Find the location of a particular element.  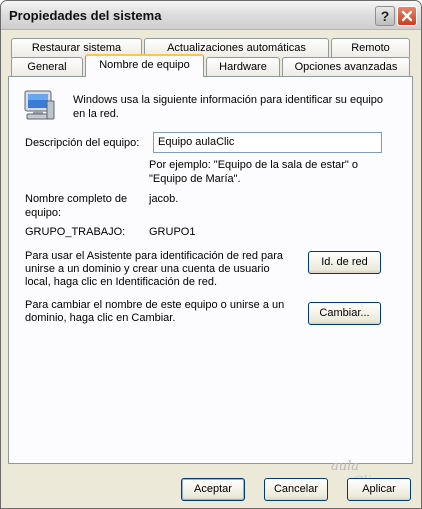

tab-hardware: Hardware is located at coordinates (243, 67).